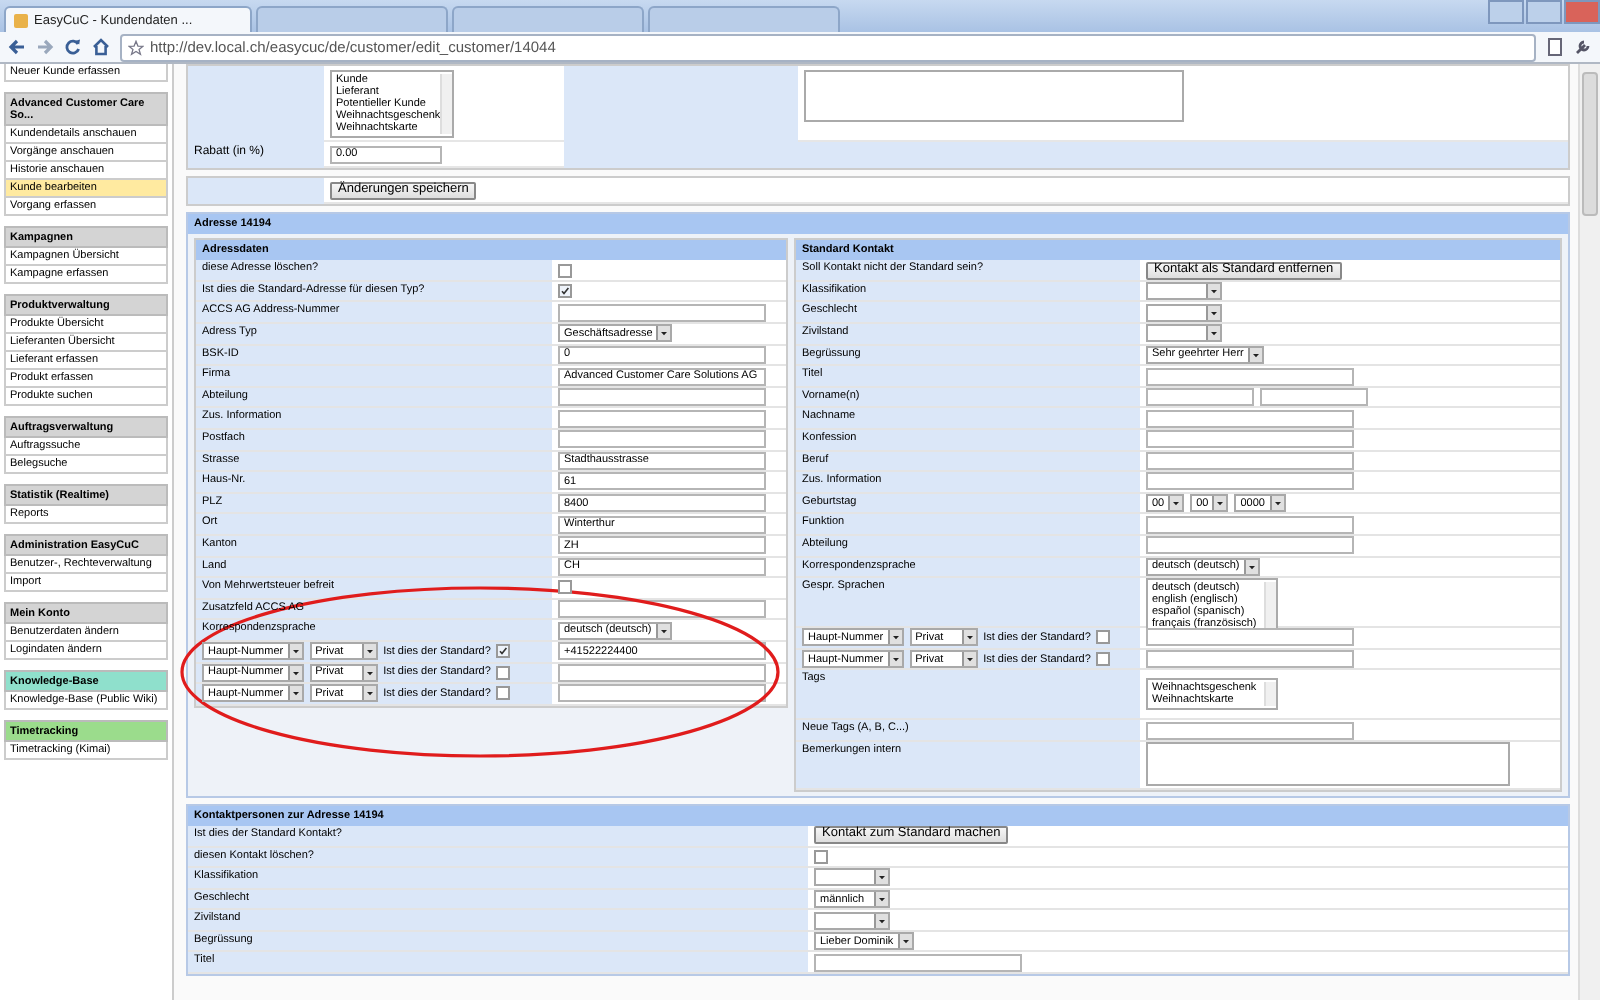 This screenshot has width=1600, height=1000. I want to click on close-icon, so click(1582, 12).